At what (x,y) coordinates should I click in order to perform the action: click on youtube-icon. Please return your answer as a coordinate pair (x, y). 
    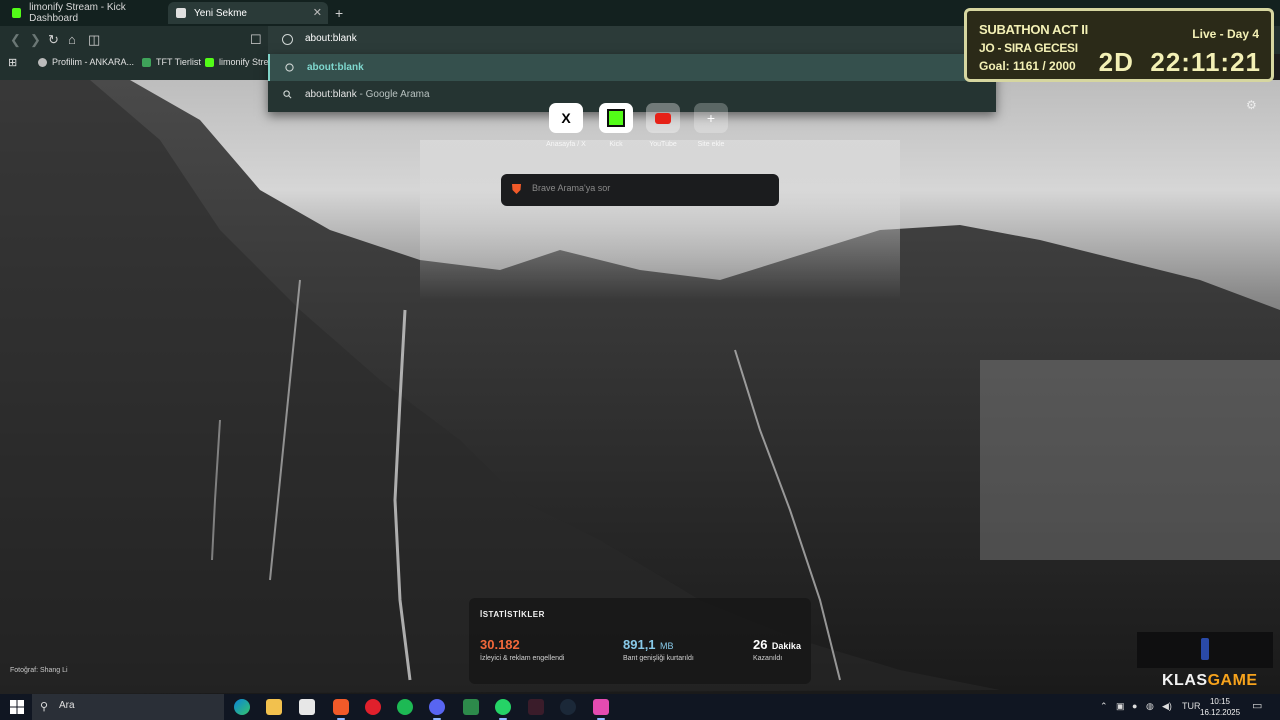
    Looking at the image, I should click on (663, 118).